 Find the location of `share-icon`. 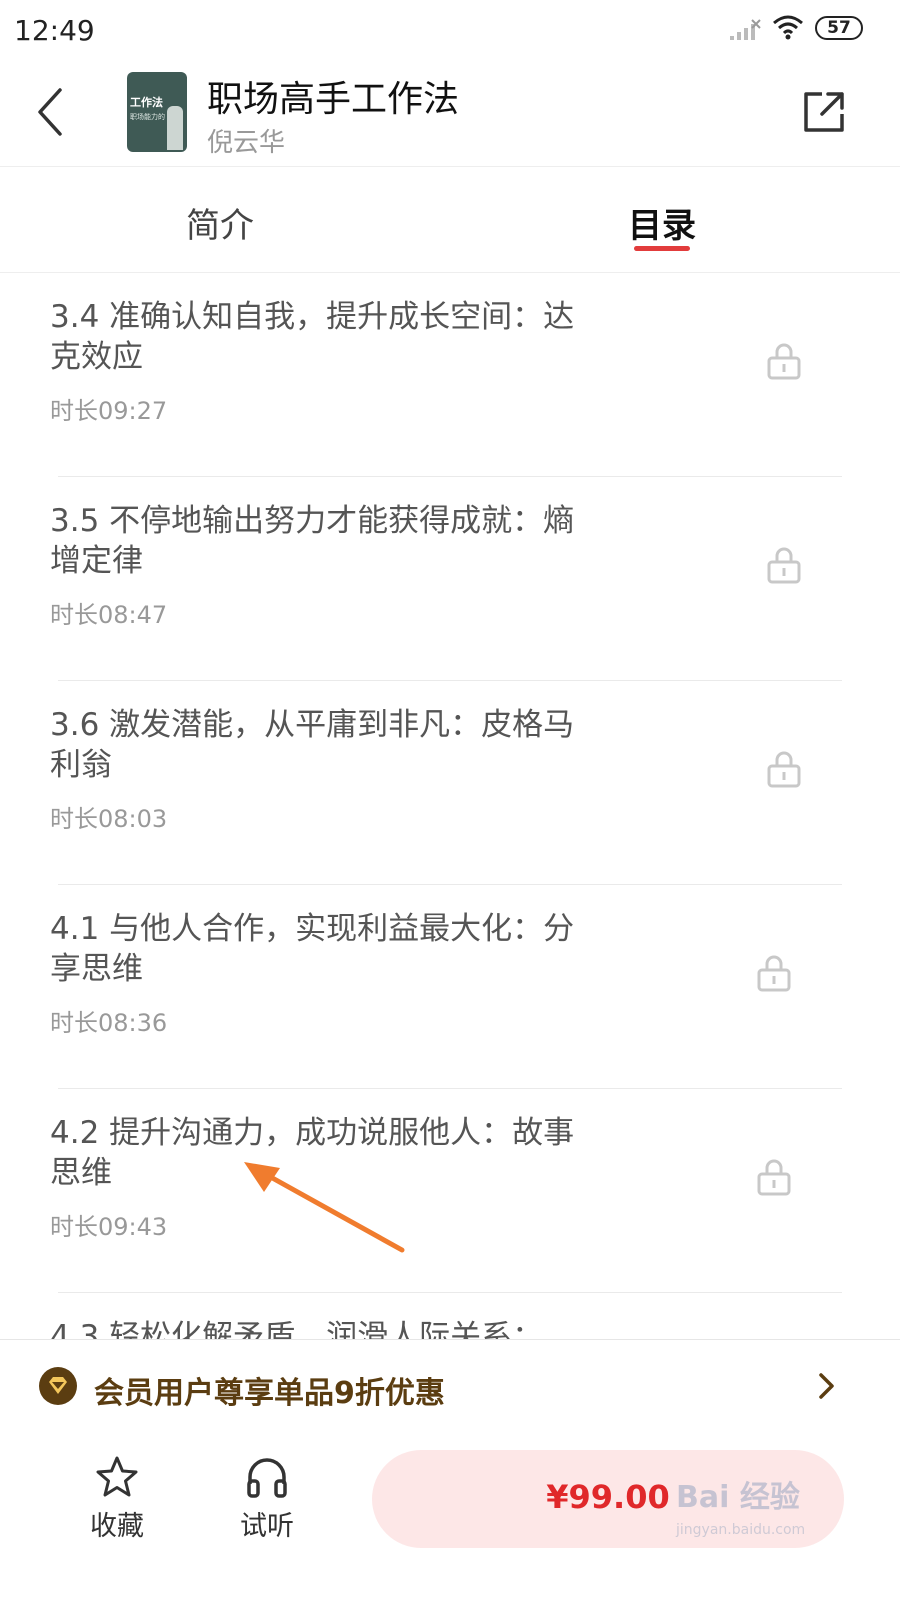

share-icon is located at coordinates (824, 112).